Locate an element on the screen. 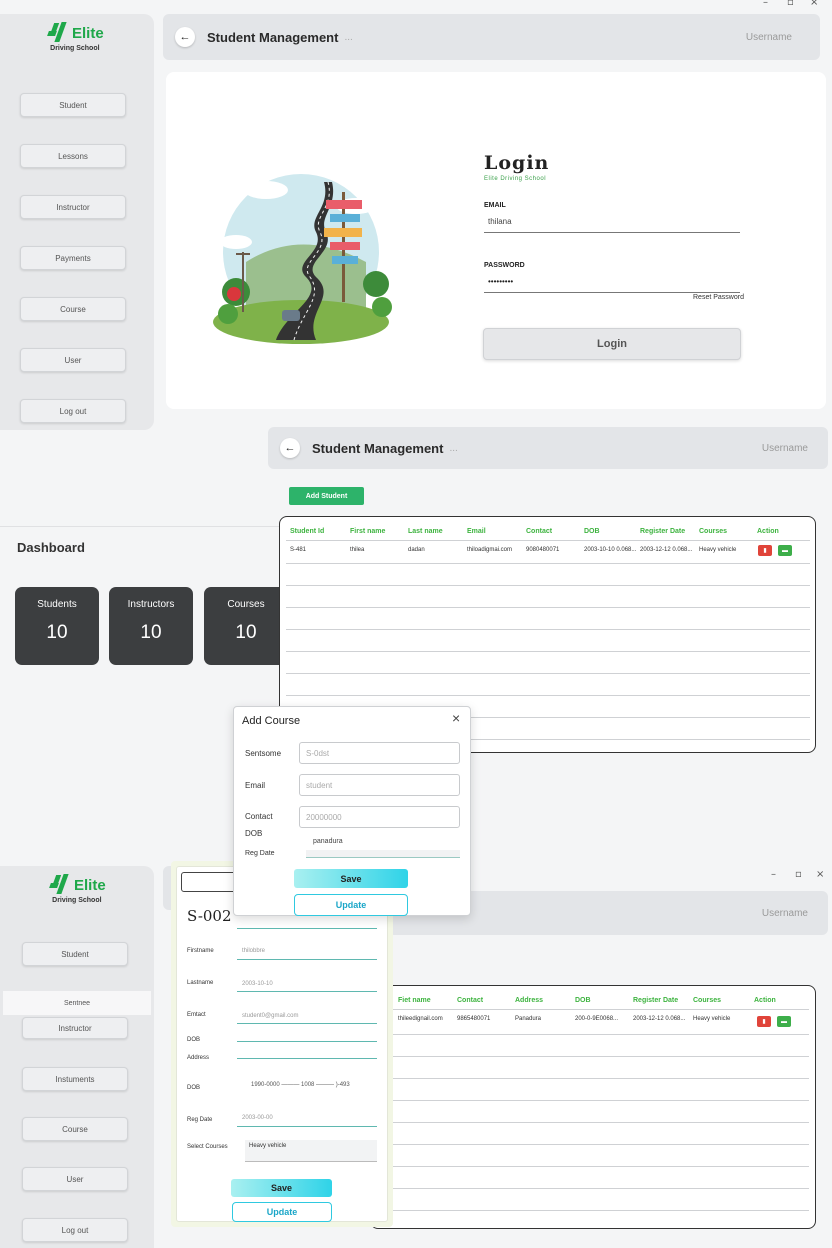  table-header: First name is located at coordinates (368, 531).